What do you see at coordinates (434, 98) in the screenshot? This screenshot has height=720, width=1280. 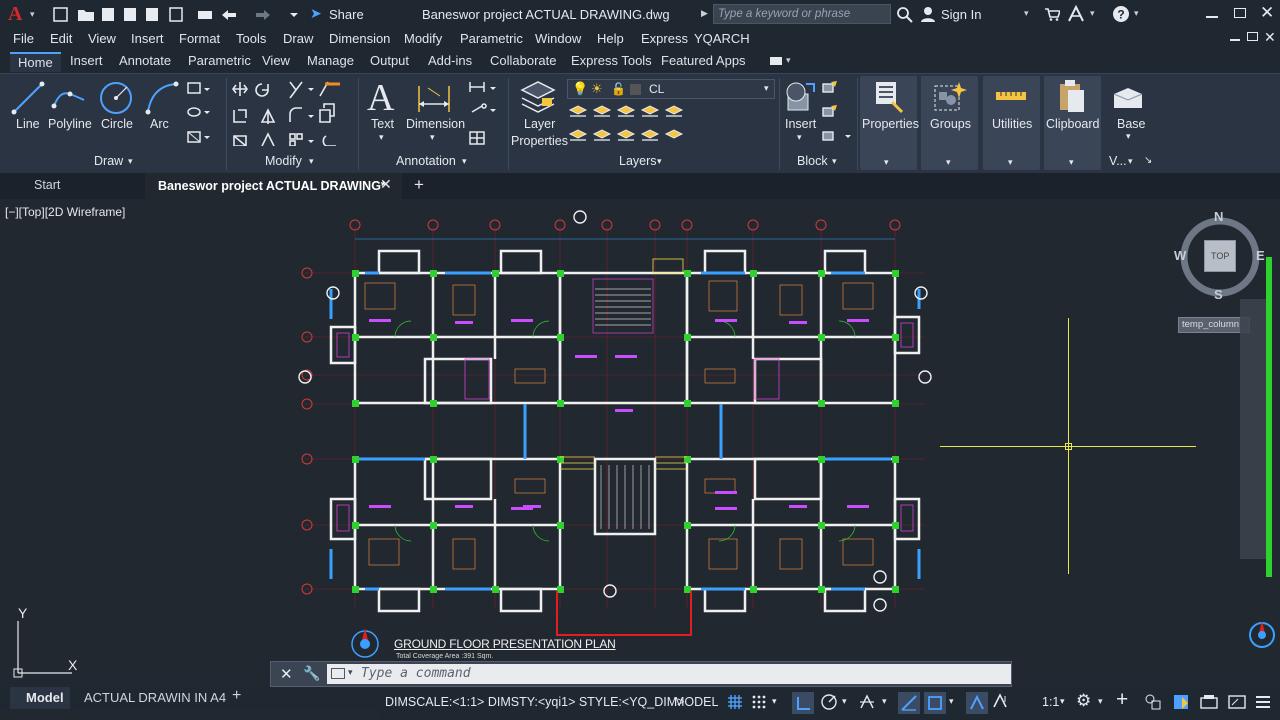 I see `dimension-icon` at bounding box center [434, 98].